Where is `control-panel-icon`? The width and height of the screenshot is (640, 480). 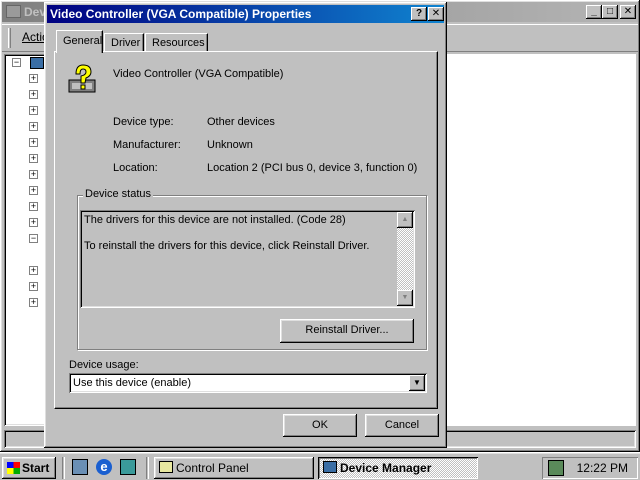
control-panel-icon is located at coordinates (166, 467).